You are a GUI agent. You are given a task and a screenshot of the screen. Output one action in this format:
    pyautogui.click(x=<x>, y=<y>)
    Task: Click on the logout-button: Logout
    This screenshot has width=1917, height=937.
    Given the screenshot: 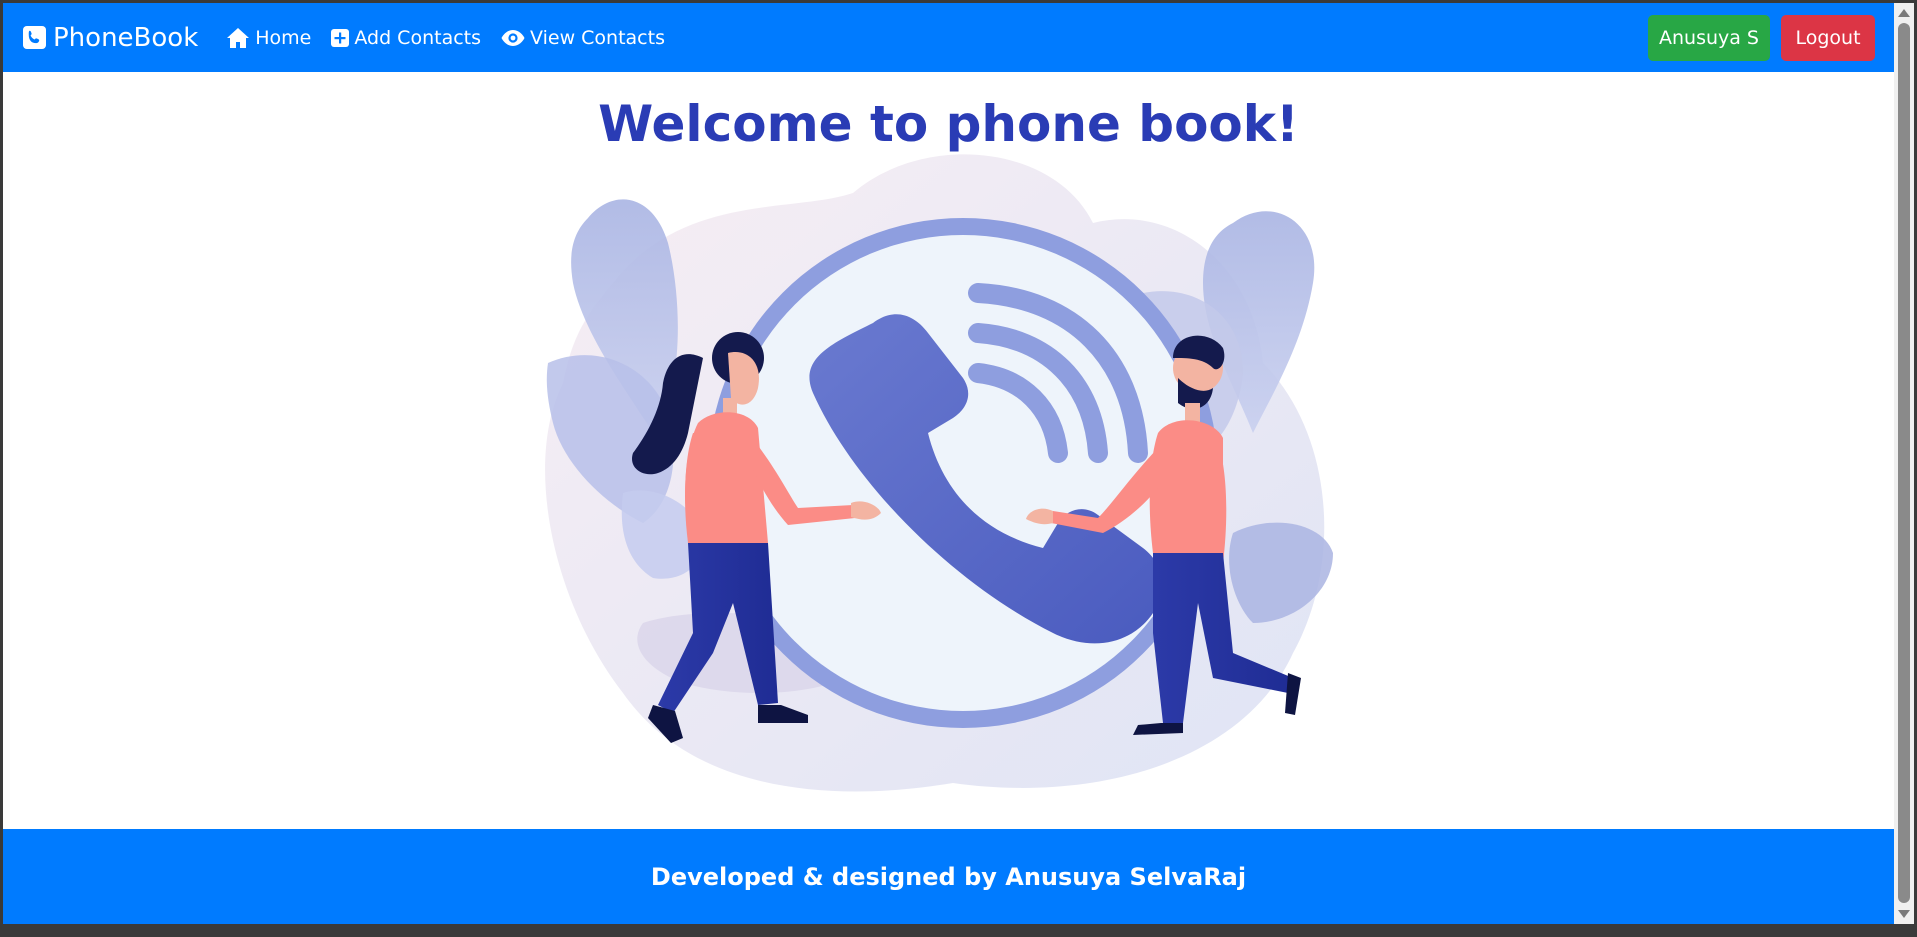 What is the action you would take?
    pyautogui.click(x=1828, y=38)
    